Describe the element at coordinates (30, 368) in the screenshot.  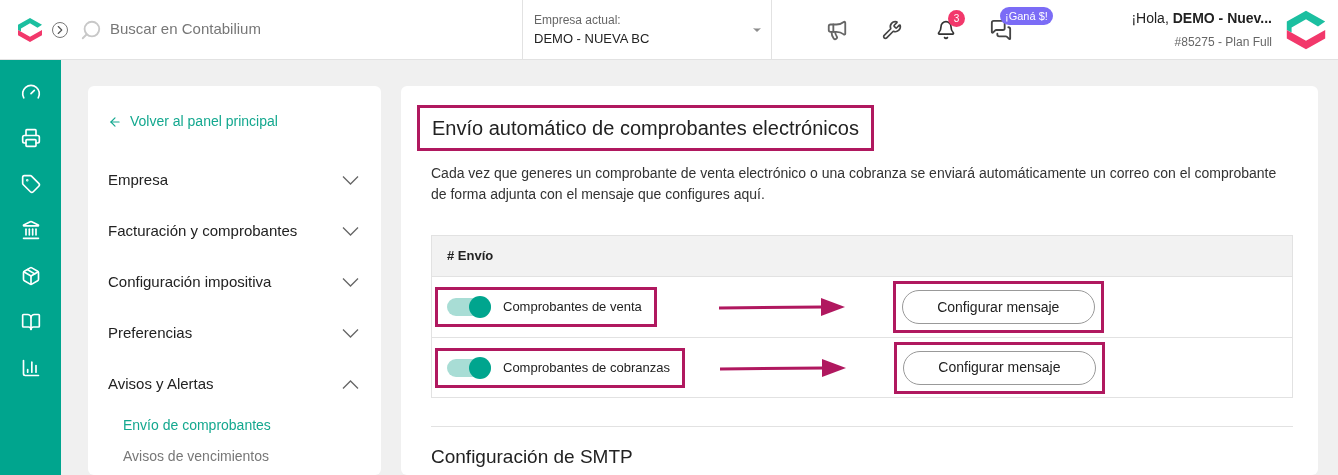
I see `bar-chart-icon` at that location.